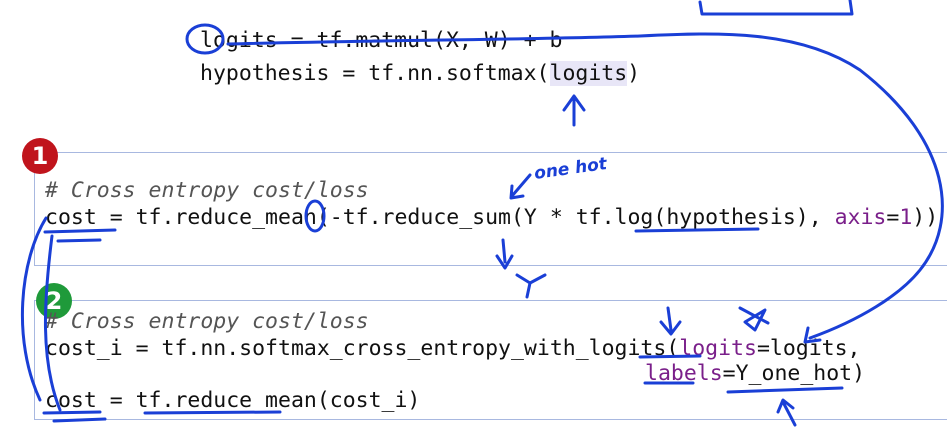  I want to click on ink-circle-logits, so click(205, 39).